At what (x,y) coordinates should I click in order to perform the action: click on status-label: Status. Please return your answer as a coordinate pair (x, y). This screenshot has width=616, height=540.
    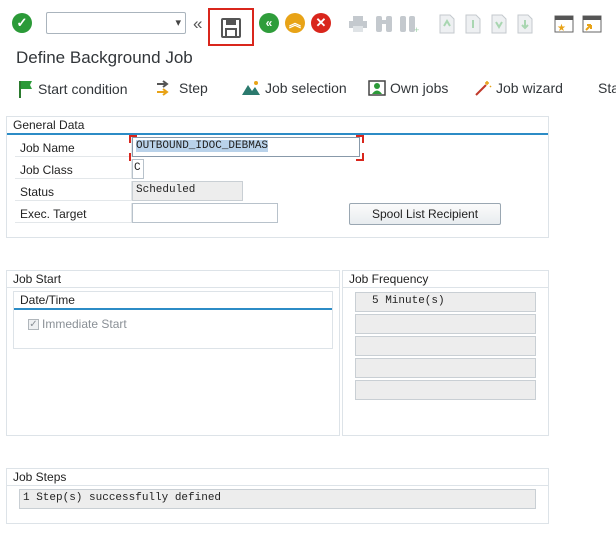
    Looking at the image, I should click on (37, 192).